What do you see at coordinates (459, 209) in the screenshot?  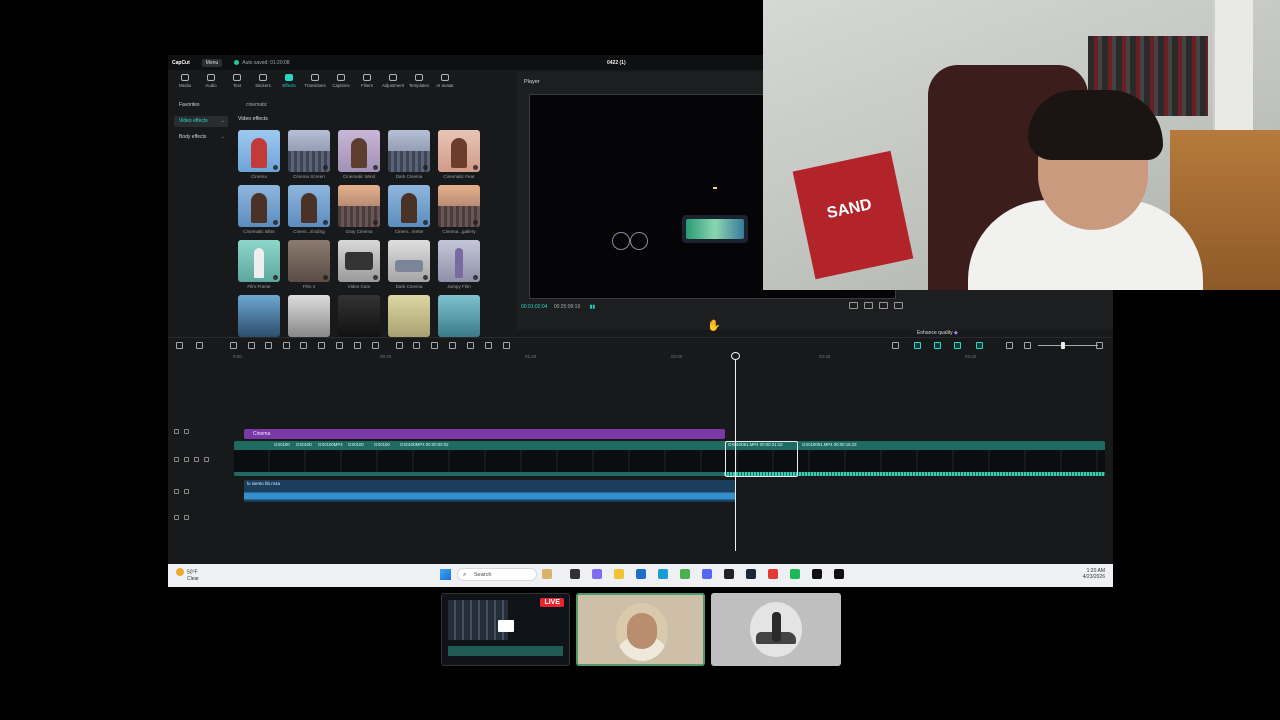 I see `effect-item: Cinema...gallery` at bounding box center [459, 209].